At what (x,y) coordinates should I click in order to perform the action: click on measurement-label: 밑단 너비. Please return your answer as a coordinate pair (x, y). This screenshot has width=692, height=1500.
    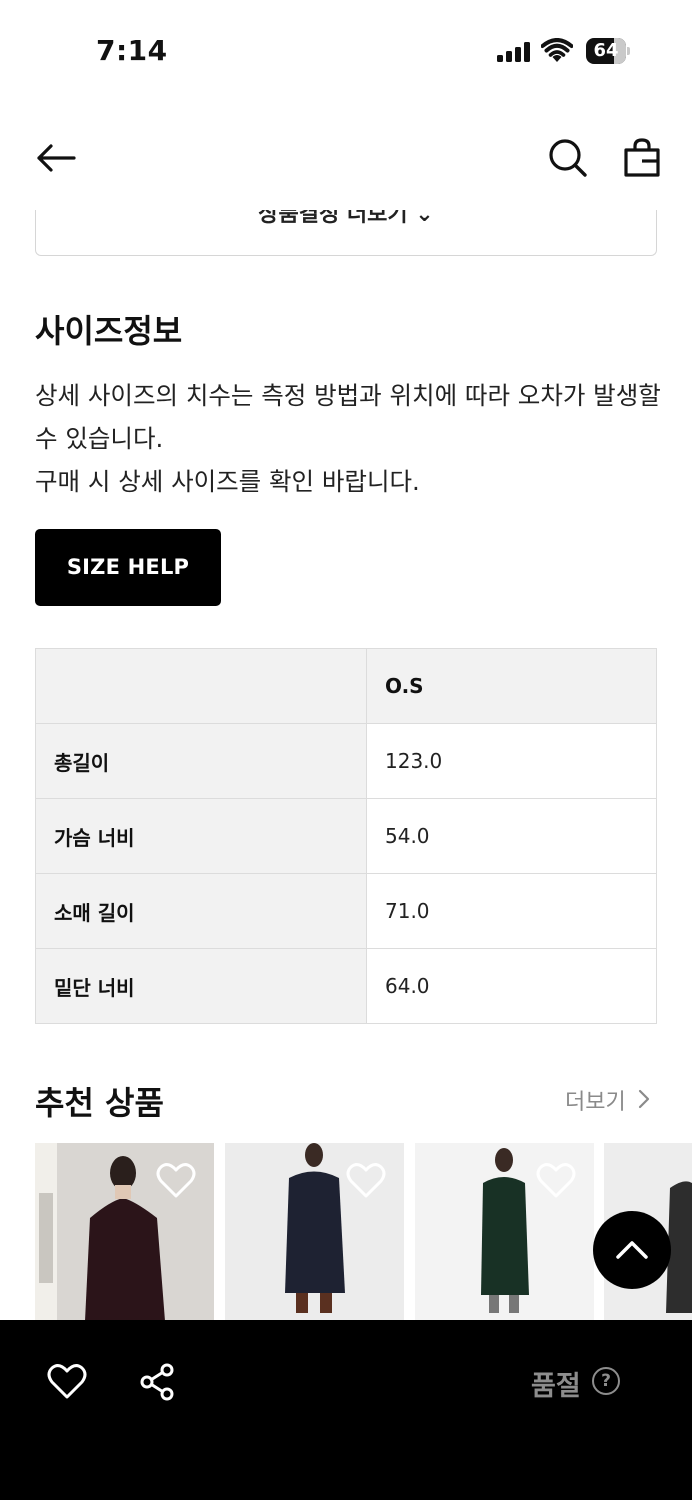
    Looking at the image, I should click on (201, 986).